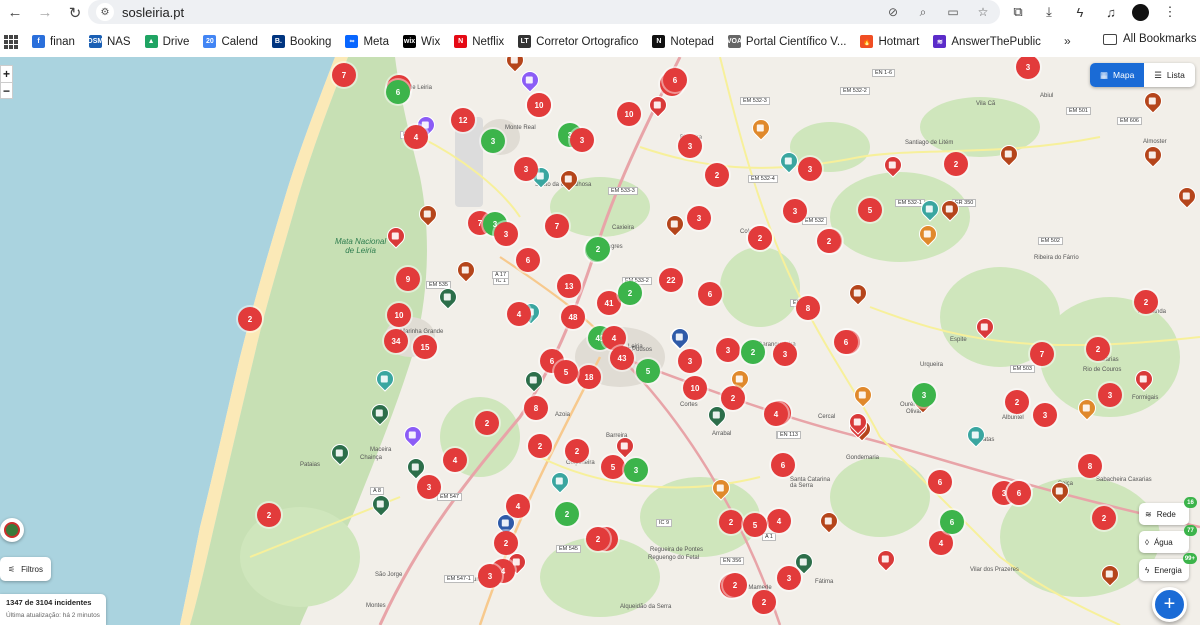  Describe the element at coordinates (573, 317) in the screenshot. I see `incident-cluster: 48` at that location.